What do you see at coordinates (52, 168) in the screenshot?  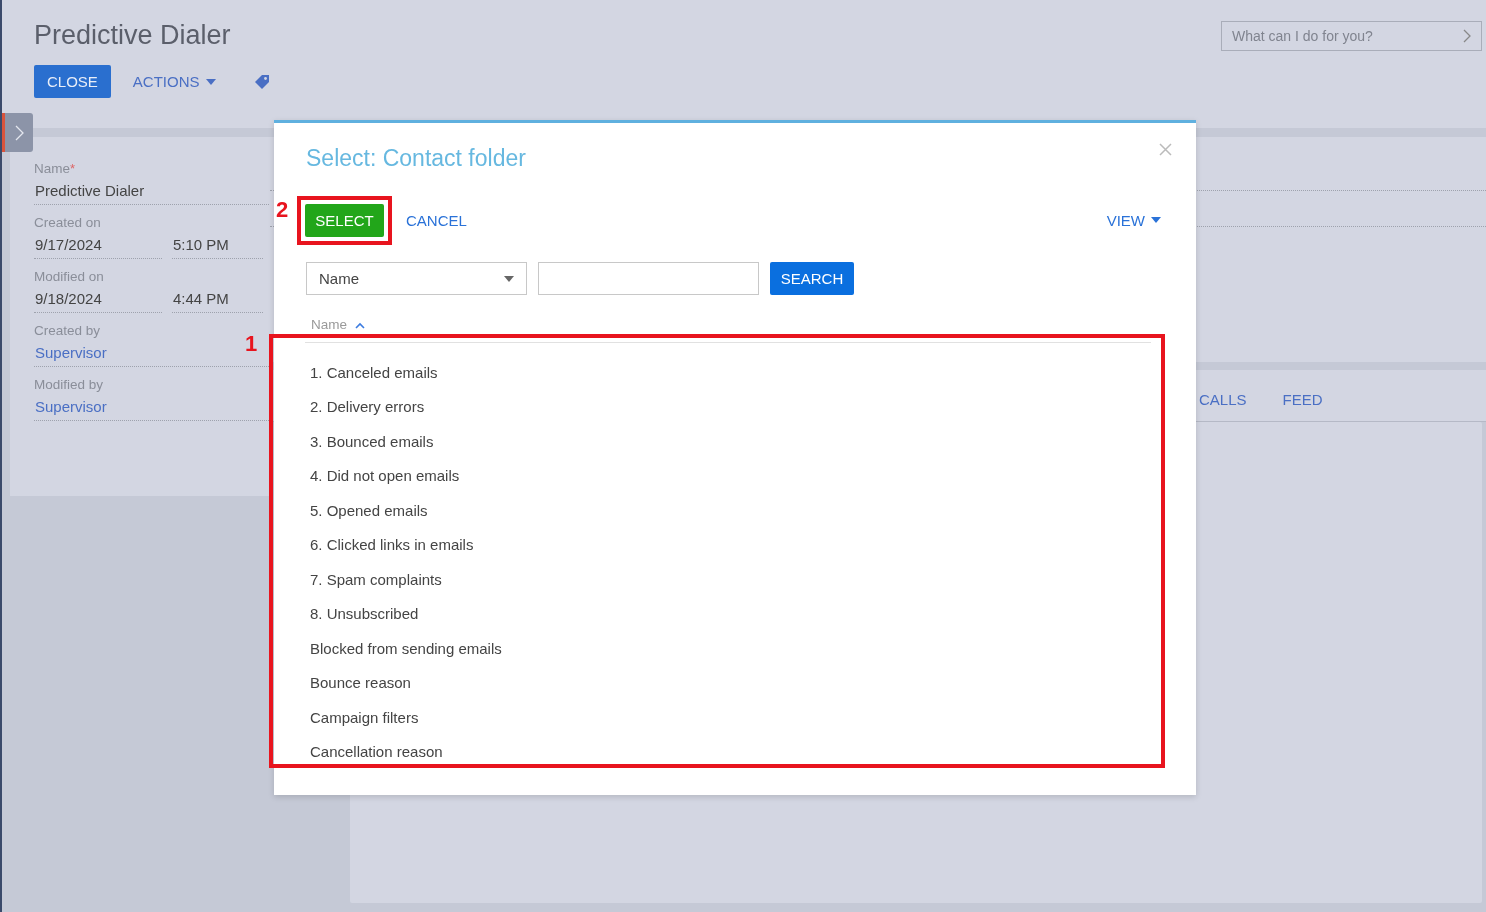 I see `field-label: Name` at bounding box center [52, 168].